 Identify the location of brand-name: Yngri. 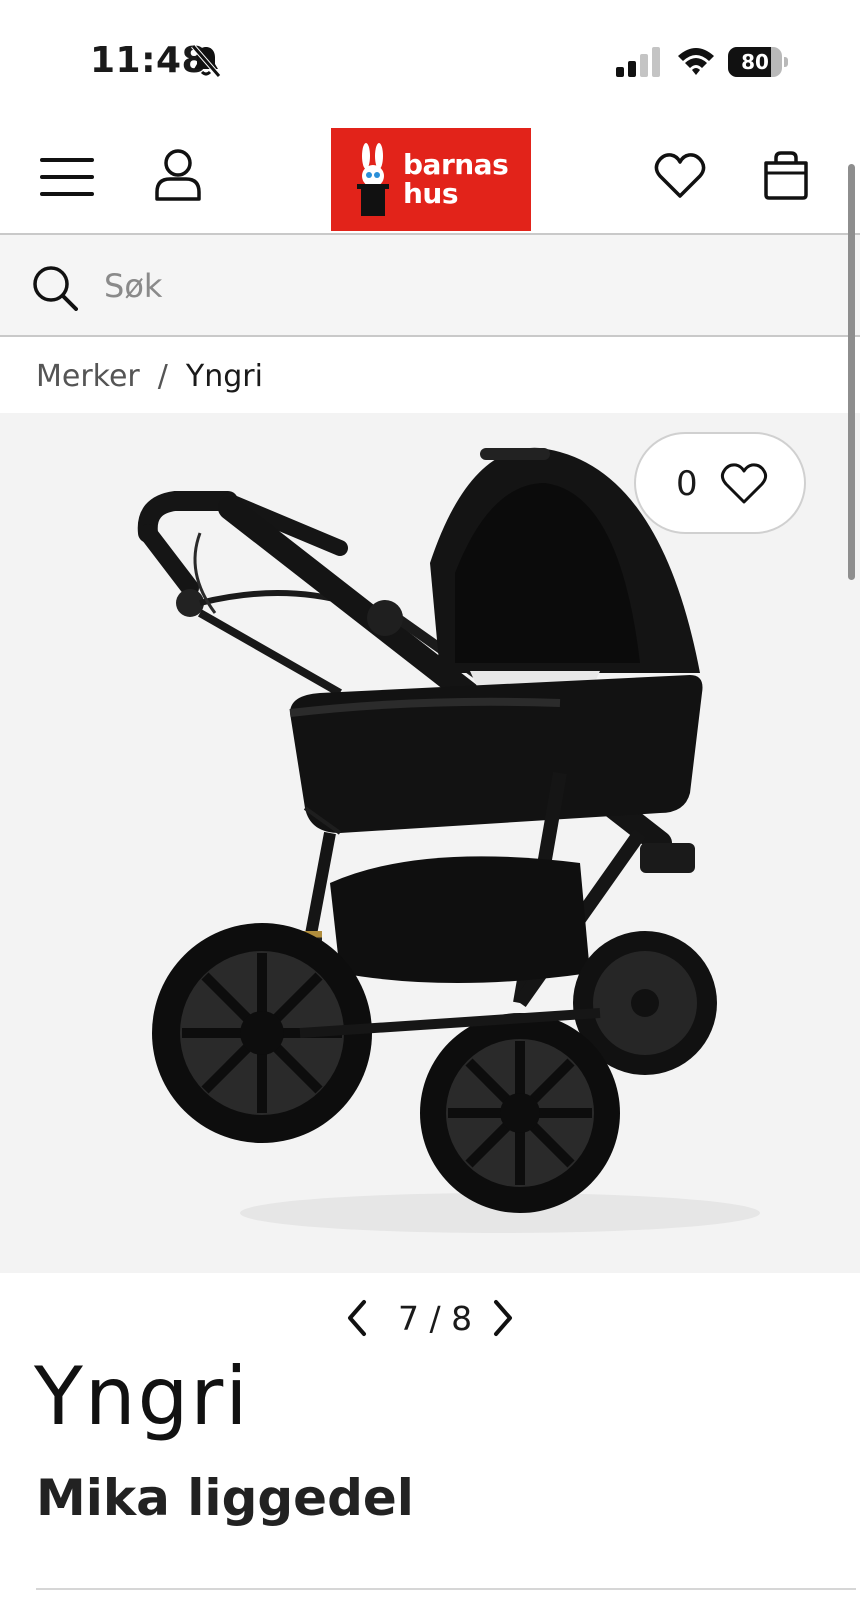
(142, 1396).